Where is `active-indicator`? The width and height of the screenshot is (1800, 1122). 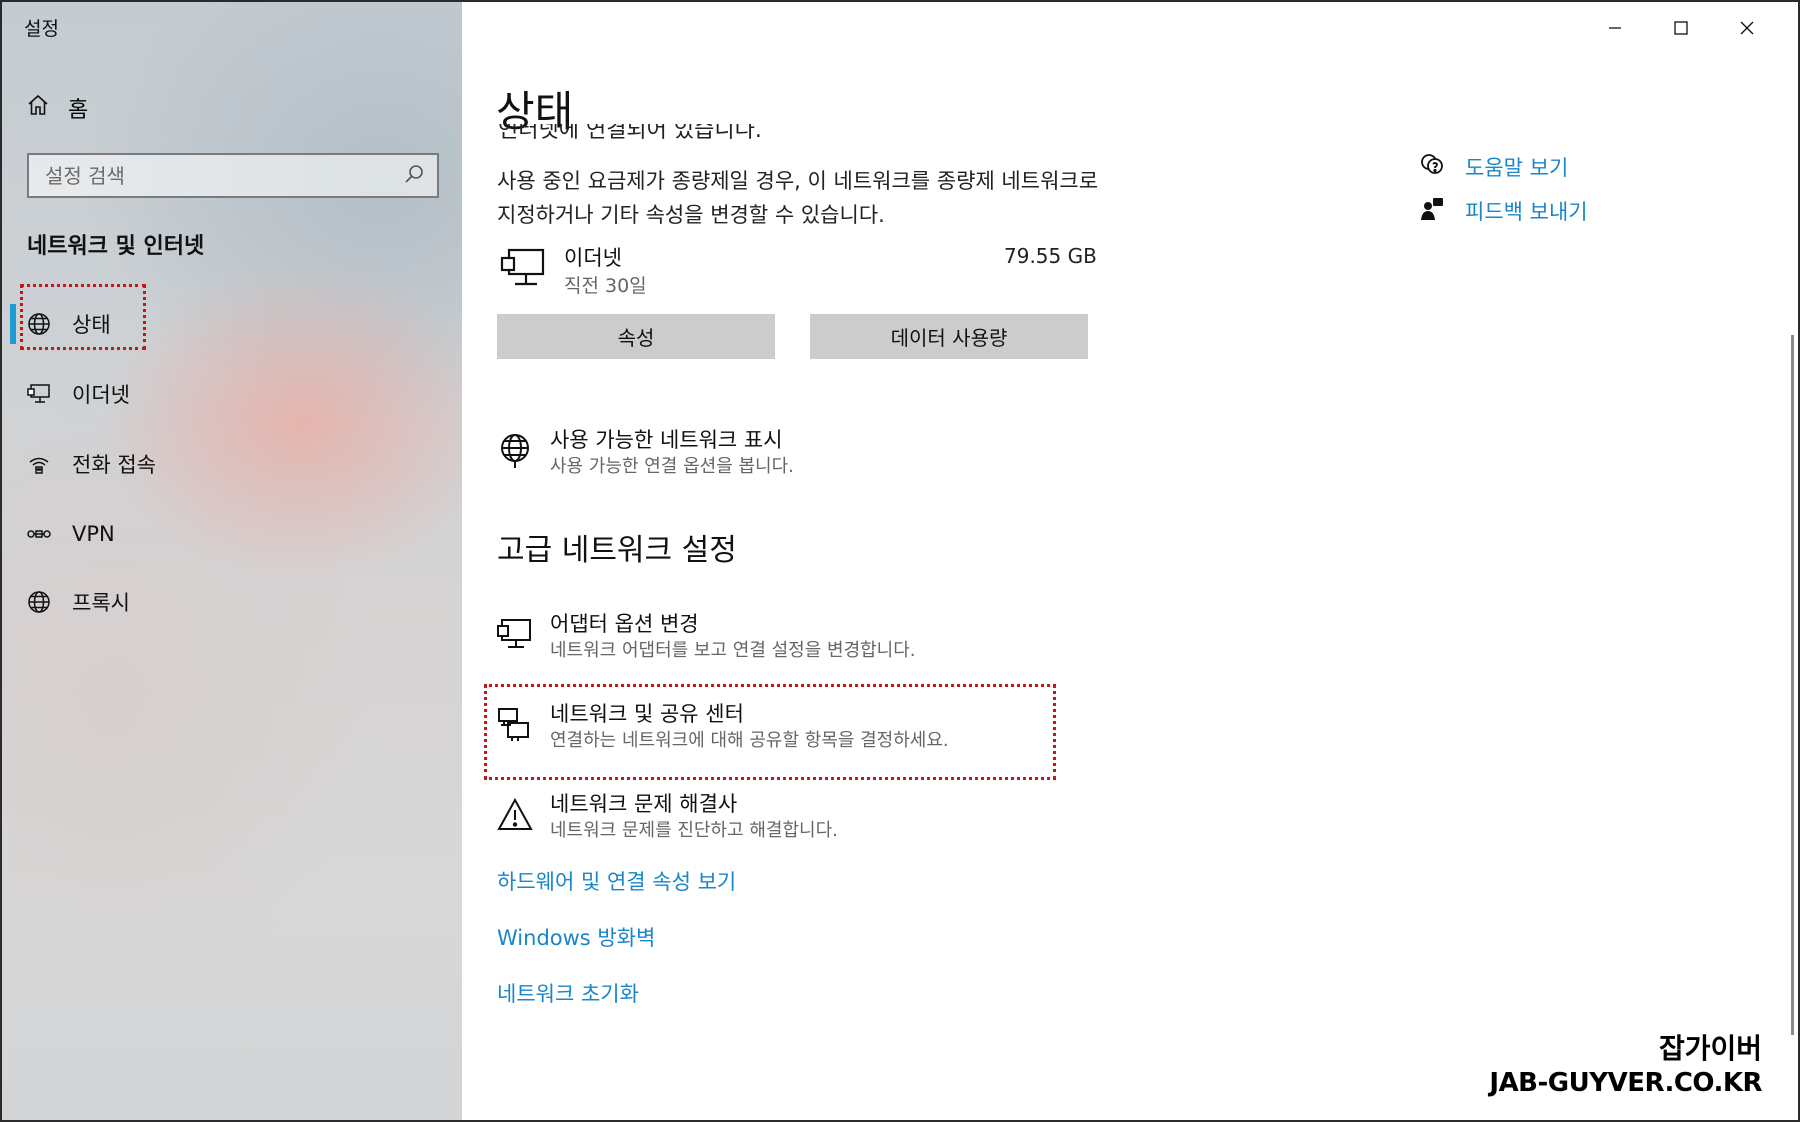 active-indicator is located at coordinates (13, 324).